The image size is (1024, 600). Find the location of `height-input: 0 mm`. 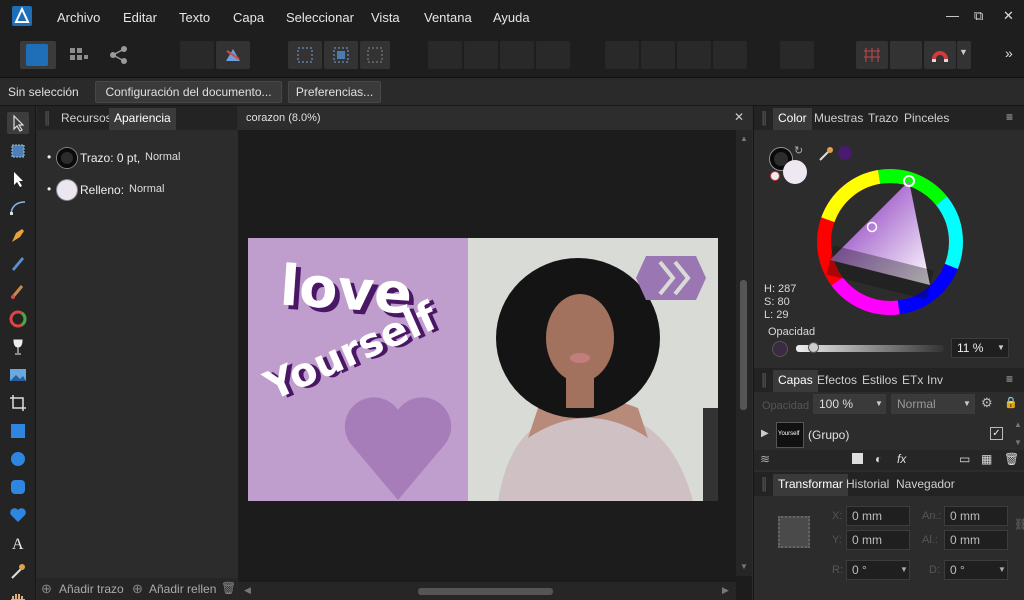

height-input: 0 mm is located at coordinates (976, 540).